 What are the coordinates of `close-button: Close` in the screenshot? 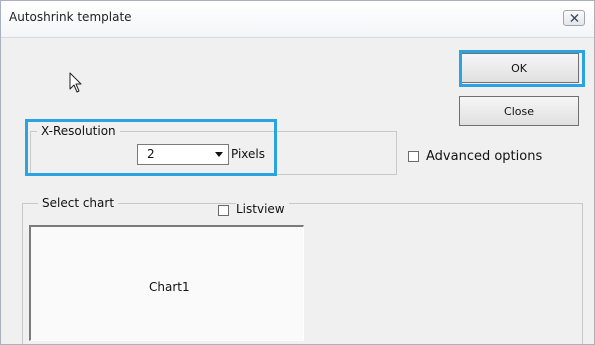 It's located at (519, 111).